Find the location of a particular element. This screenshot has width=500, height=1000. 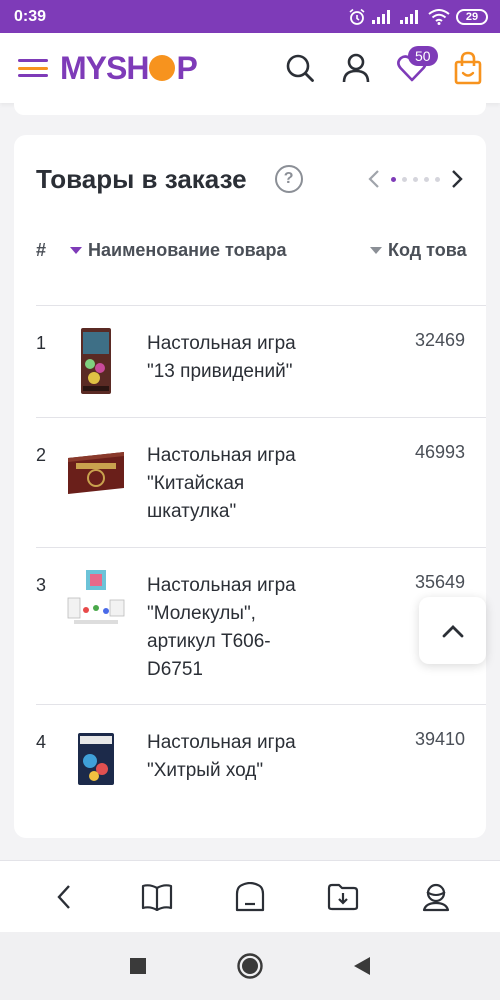

app-header: MYSH P 50 is located at coordinates (250, 68).